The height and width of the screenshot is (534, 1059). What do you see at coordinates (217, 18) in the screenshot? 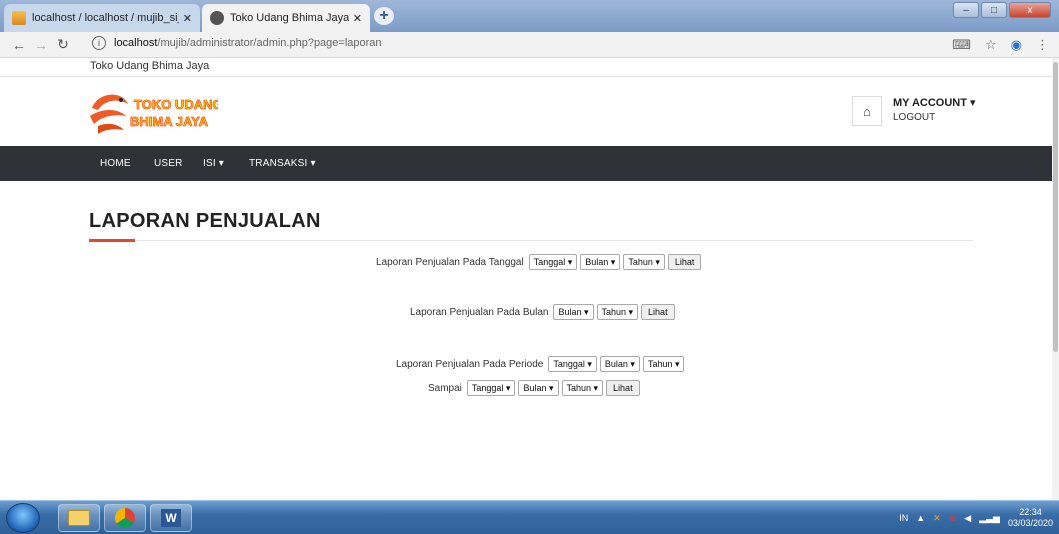
I see `globe-icon` at bounding box center [217, 18].